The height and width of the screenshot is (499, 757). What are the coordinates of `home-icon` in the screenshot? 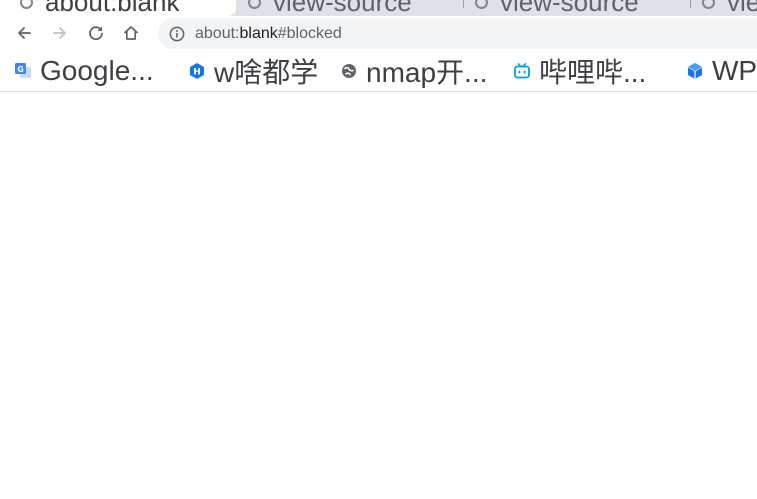 It's located at (131, 33).